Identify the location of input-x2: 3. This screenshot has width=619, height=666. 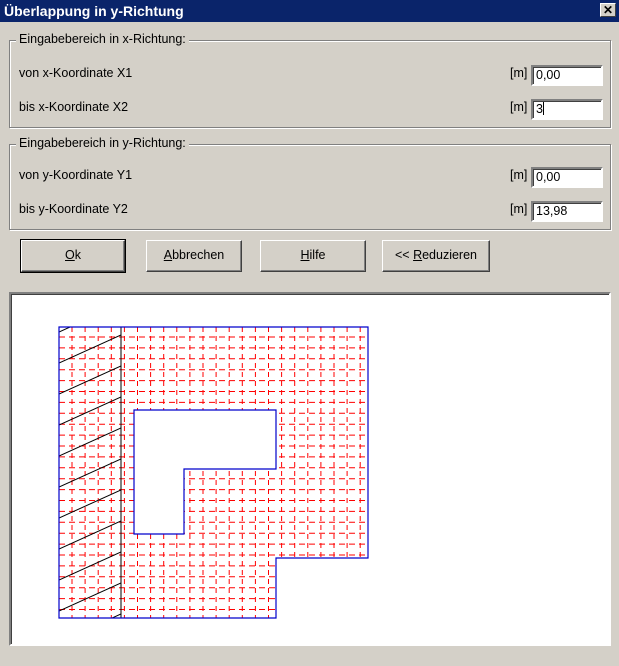
(567, 109).